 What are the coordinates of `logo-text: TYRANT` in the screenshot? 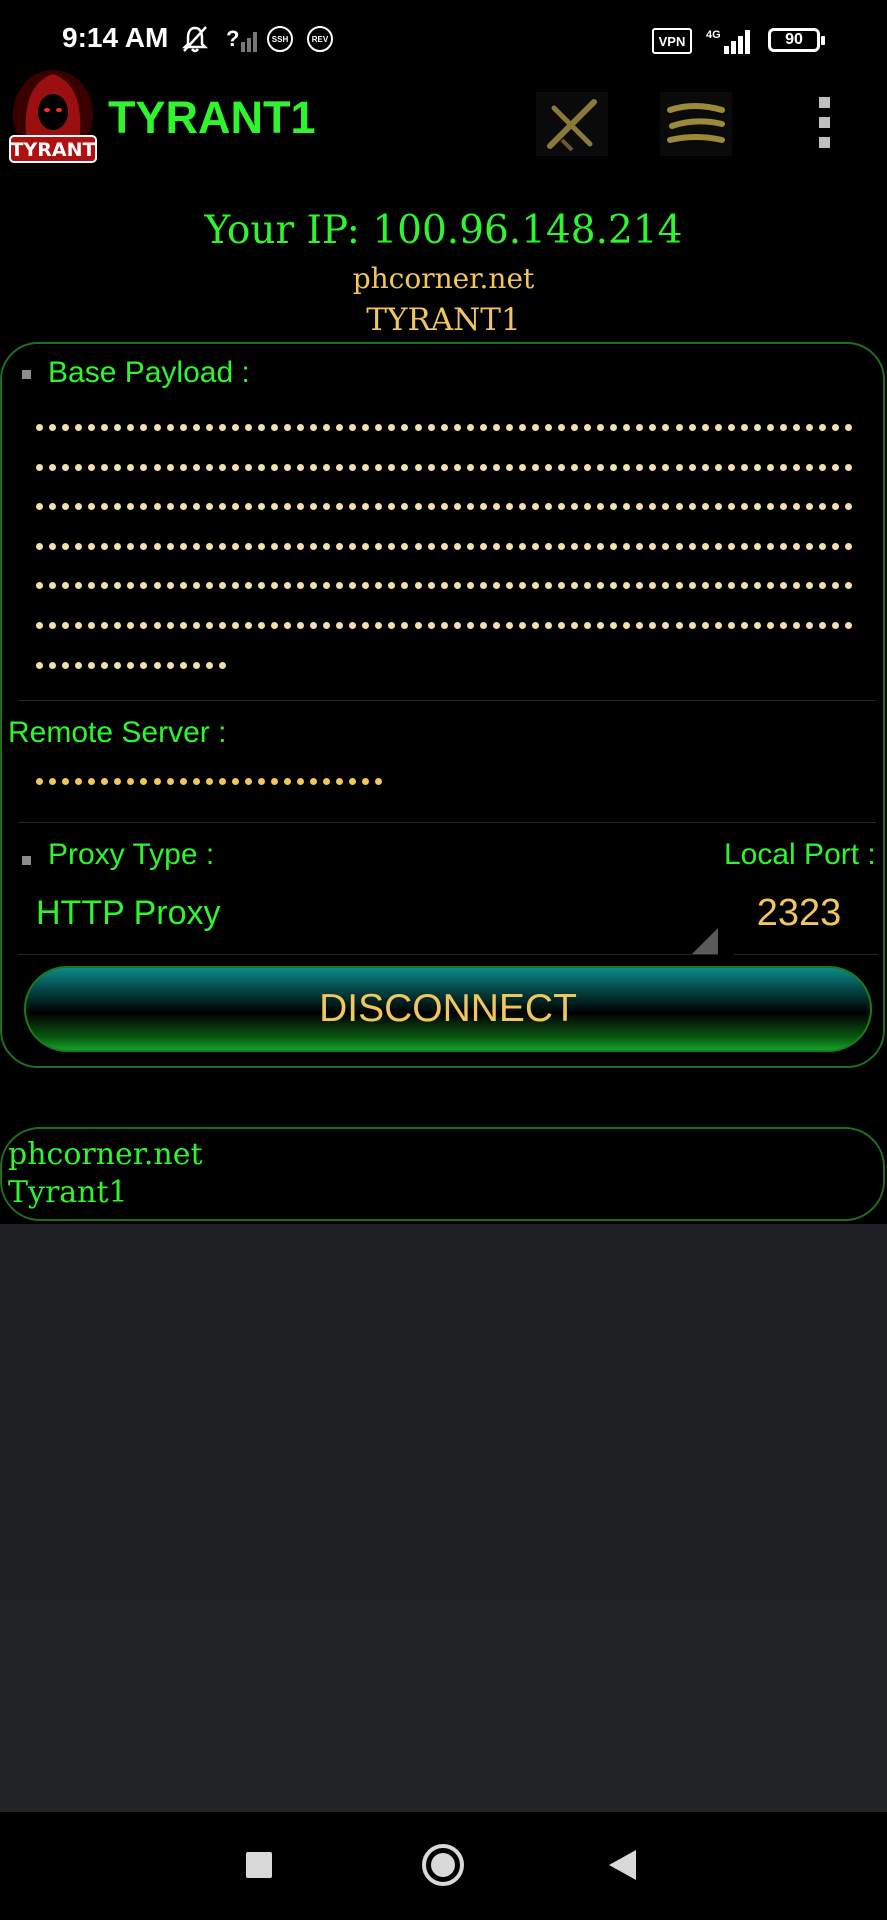 It's located at (53, 150).